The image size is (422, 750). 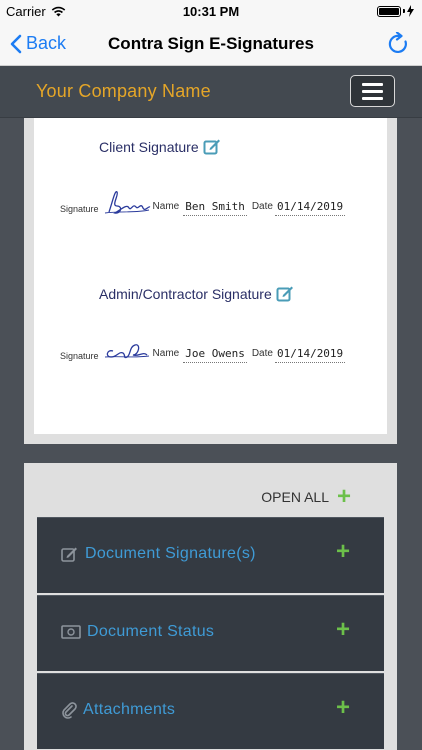 I want to click on section-document-status: Document Status +, so click(x=210, y=633).